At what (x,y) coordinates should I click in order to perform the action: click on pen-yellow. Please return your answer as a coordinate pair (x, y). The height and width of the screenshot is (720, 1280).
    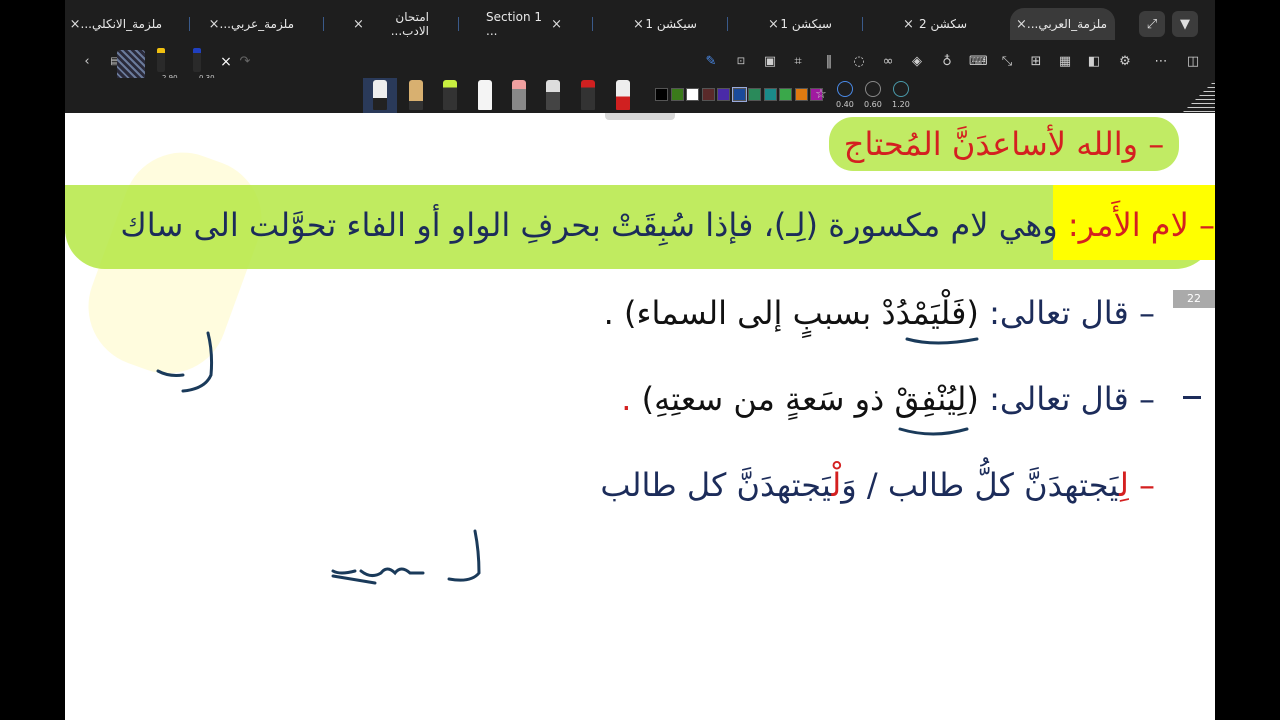
    Looking at the image, I should click on (161, 60).